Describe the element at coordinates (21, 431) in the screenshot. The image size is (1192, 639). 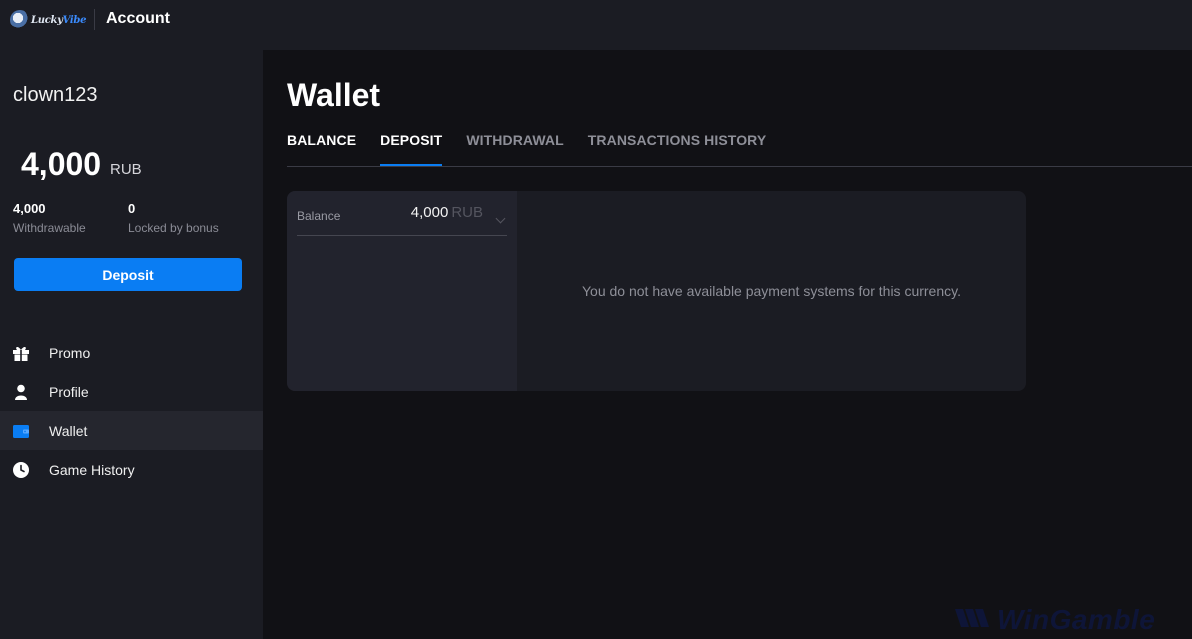
I see `wallet-icon` at that location.